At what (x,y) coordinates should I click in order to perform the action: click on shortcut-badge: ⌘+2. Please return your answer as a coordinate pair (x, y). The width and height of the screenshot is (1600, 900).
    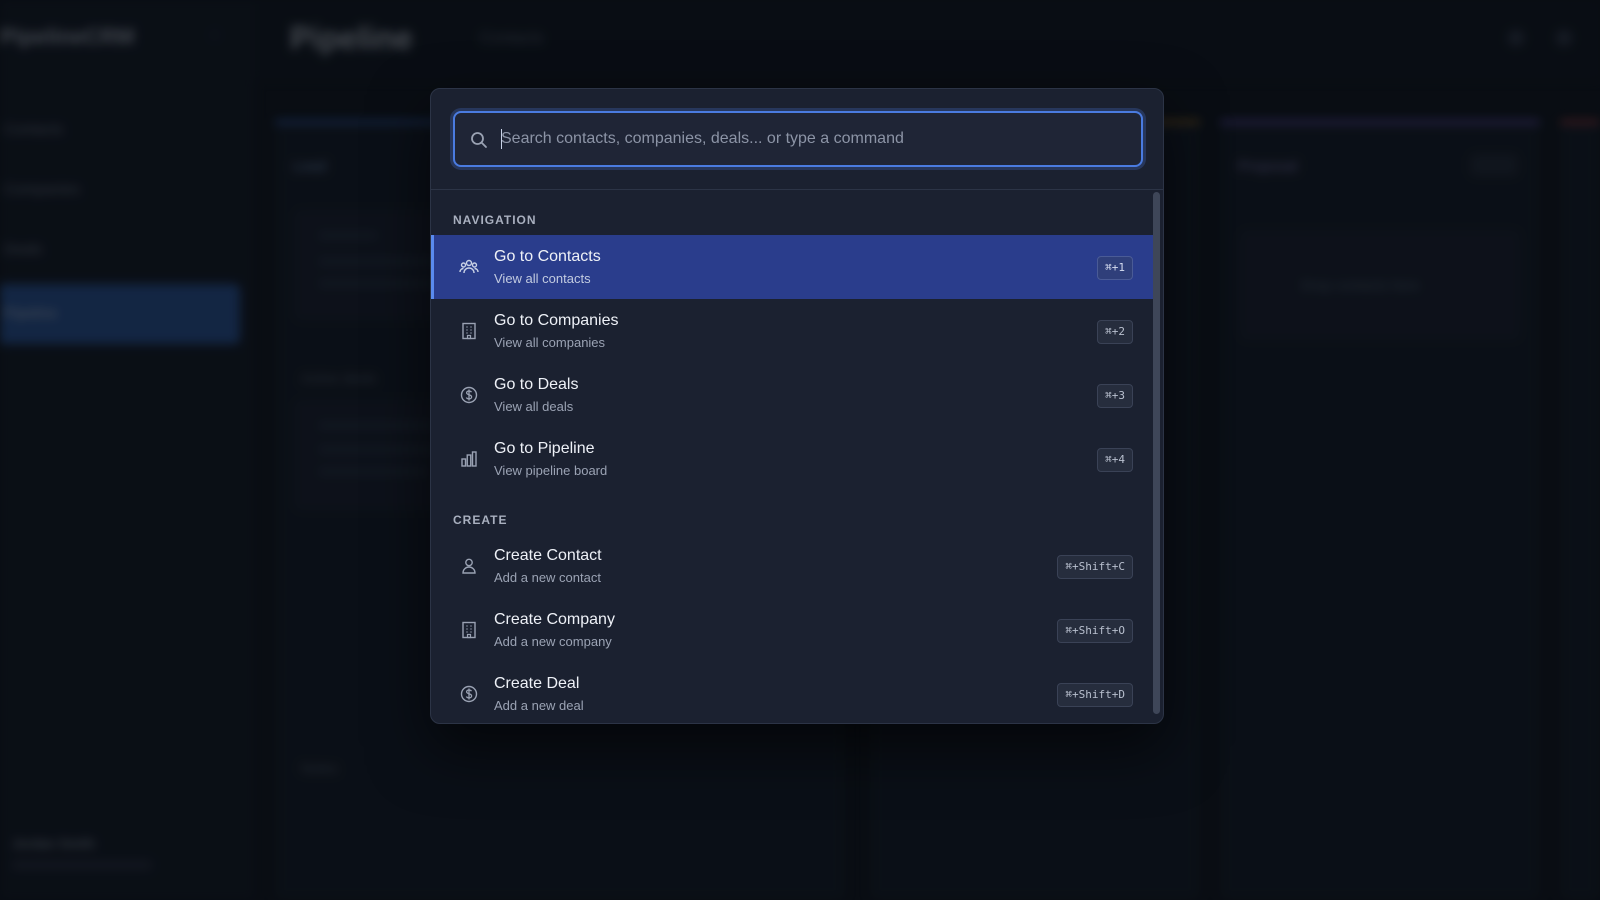
    Looking at the image, I should click on (1115, 332).